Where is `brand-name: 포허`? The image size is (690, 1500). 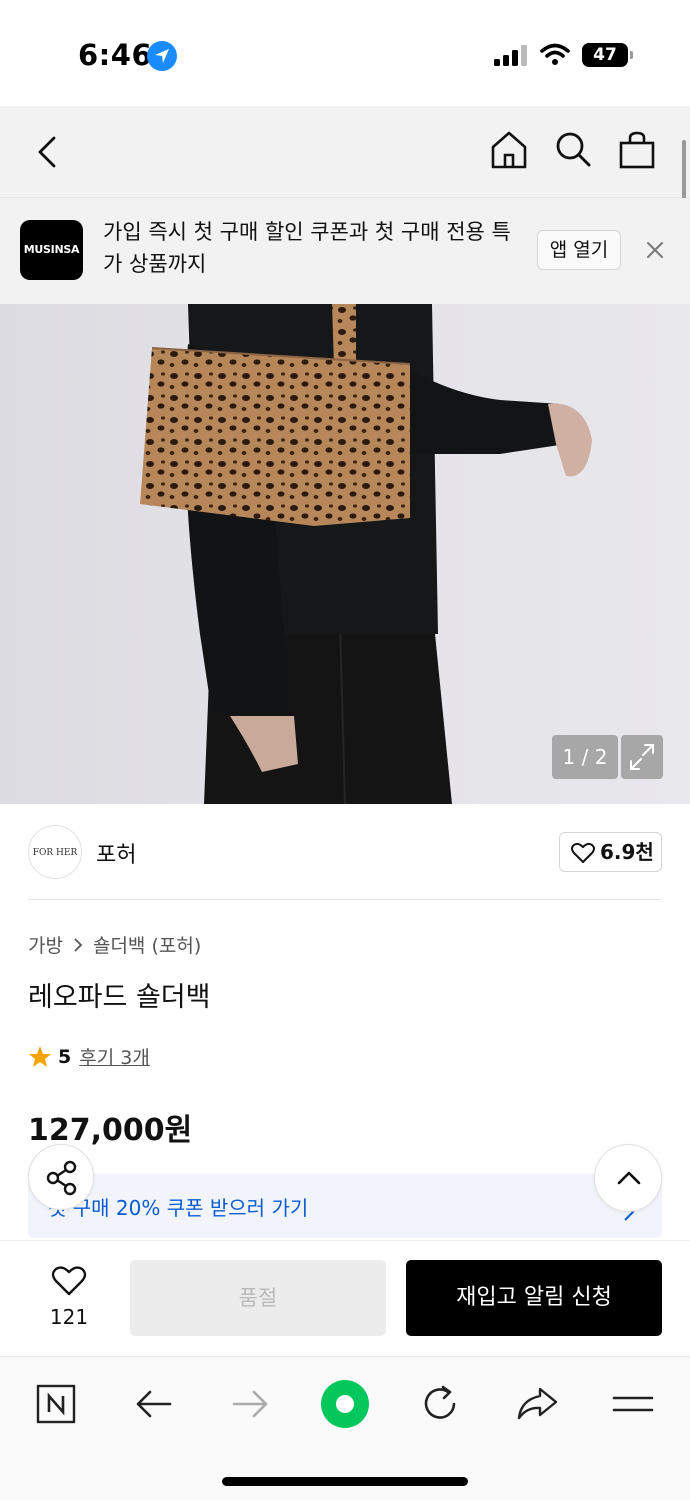 brand-name: 포허 is located at coordinates (116, 853).